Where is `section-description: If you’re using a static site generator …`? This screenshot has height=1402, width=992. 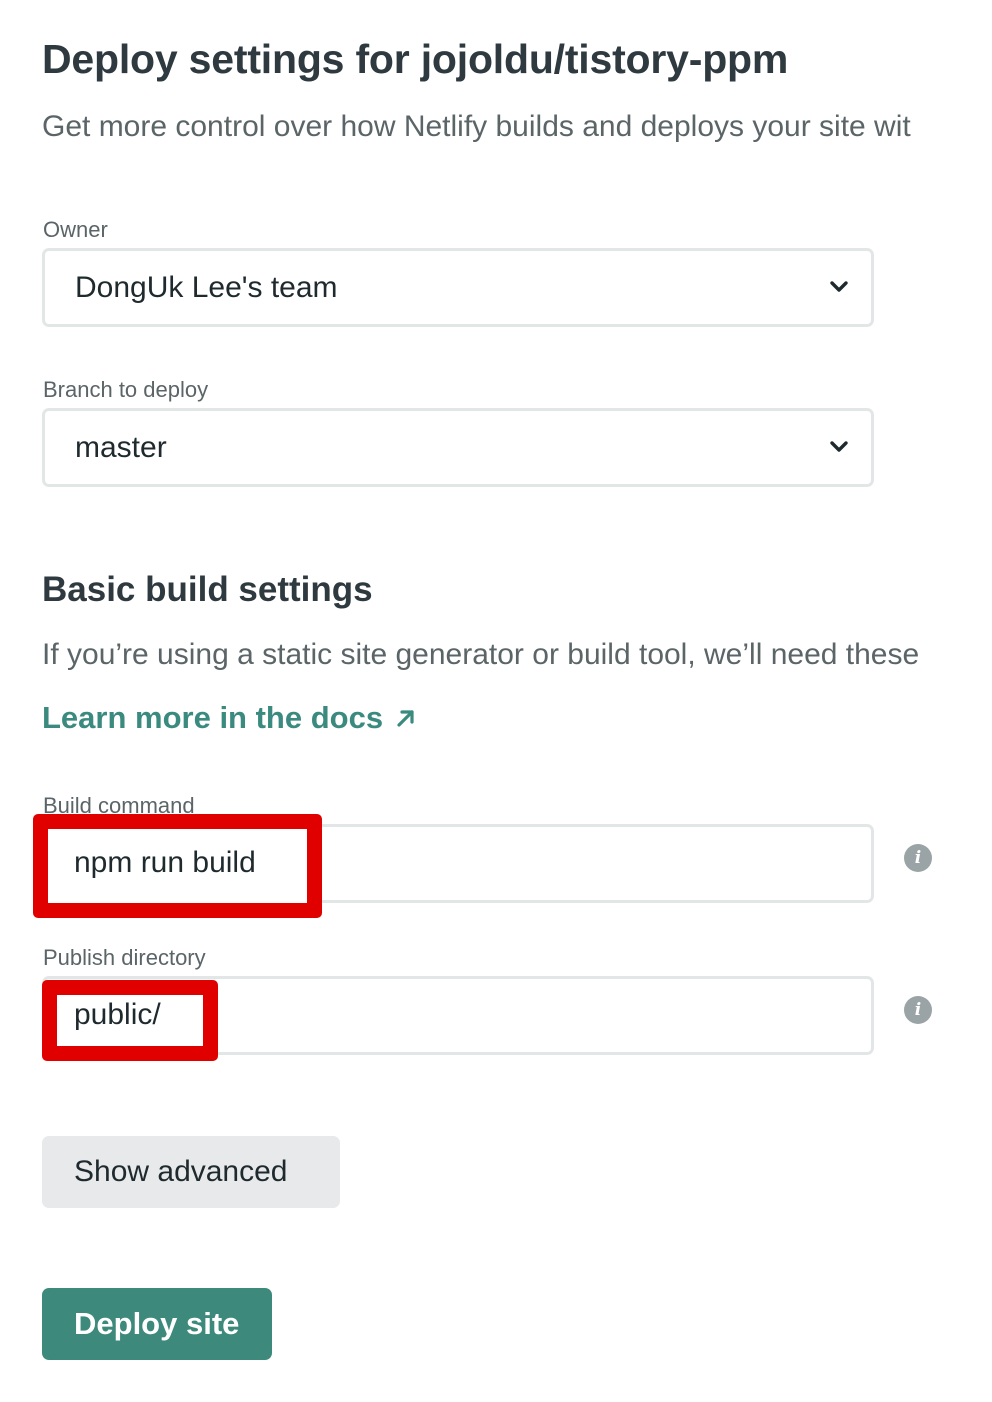 section-description: If you’re using a static site generator … is located at coordinates (481, 654).